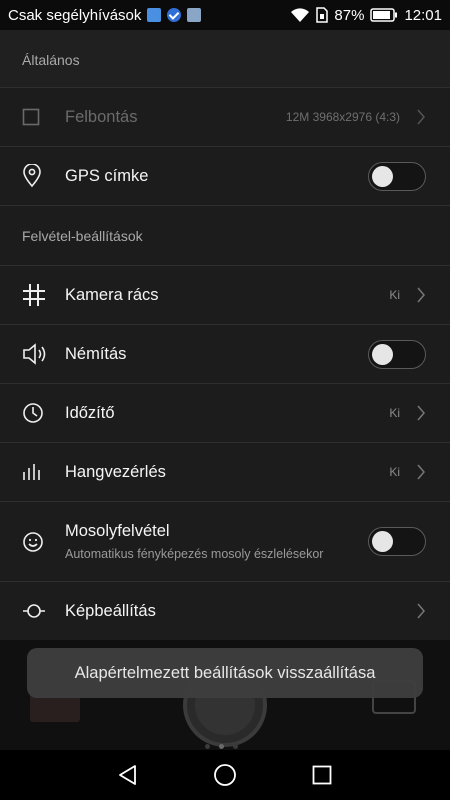 The image size is (450, 800). I want to click on setting-camera-grid-label: Kamera rács, so click(112, 294).